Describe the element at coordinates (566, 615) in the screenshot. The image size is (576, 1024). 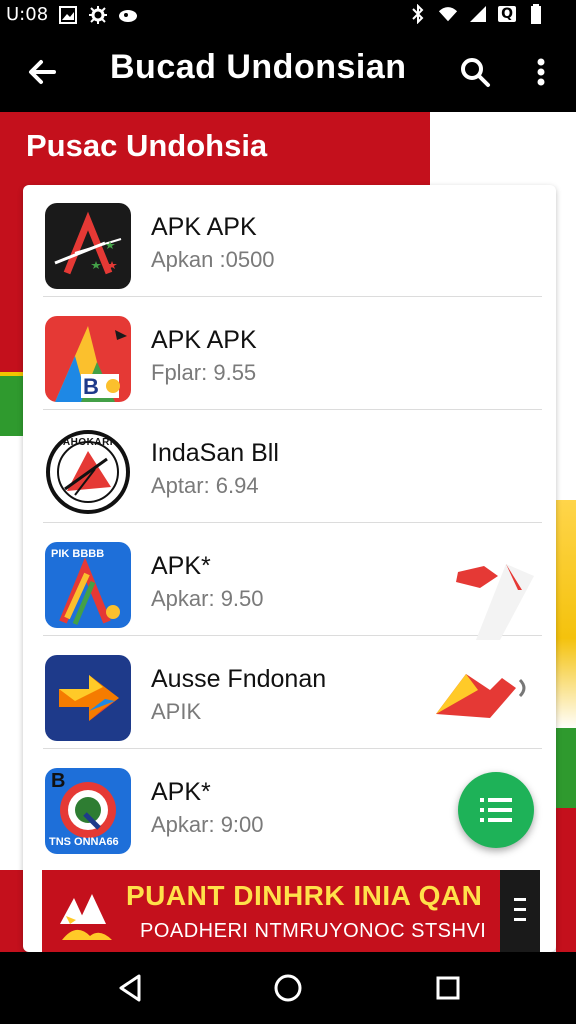
I see `right-stripe-yellow` at that location.